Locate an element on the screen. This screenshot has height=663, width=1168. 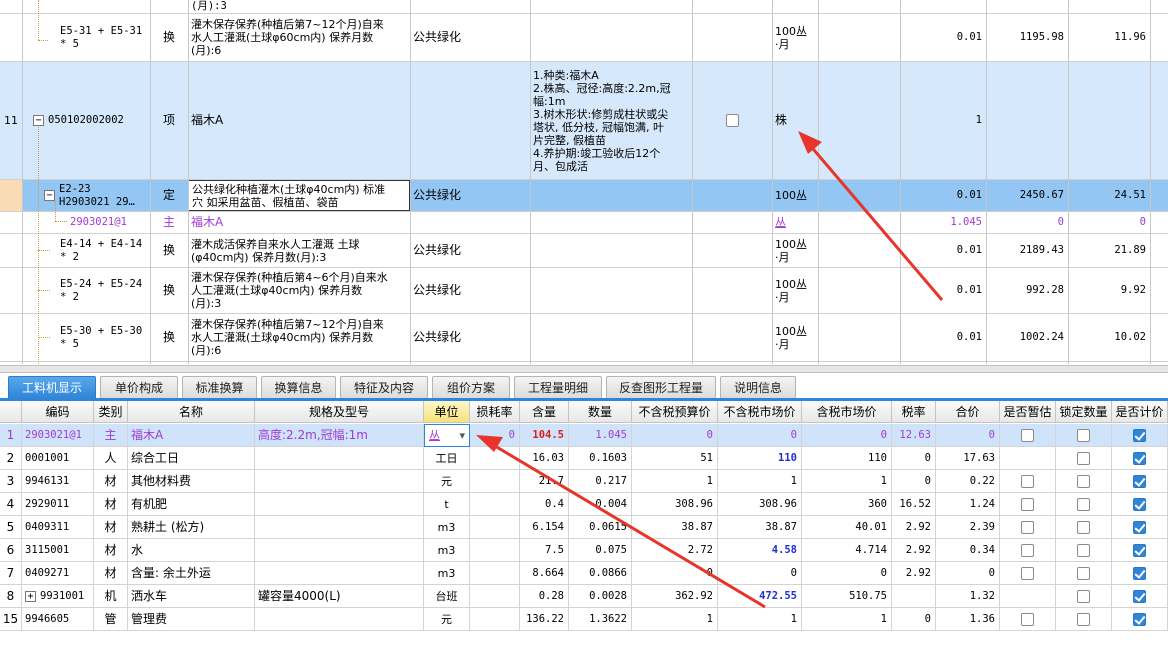
arrow-up is located at coordinates (871, 216).